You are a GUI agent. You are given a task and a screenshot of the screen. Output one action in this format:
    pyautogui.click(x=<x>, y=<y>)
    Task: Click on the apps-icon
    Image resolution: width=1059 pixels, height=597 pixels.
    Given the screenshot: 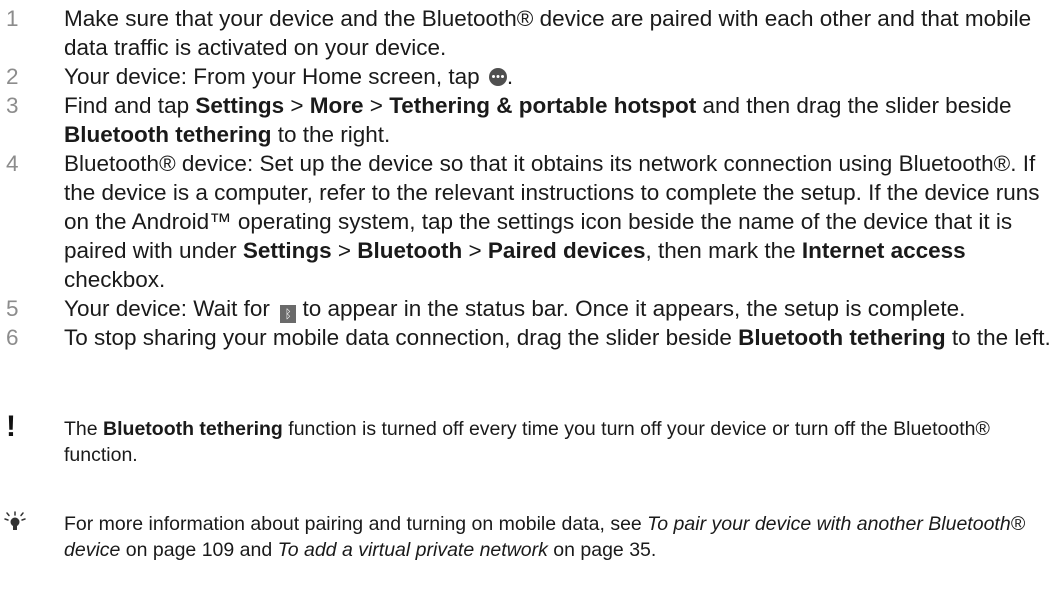 What is the action you would take?
    pyautogui.click(x=497, y=77)
    